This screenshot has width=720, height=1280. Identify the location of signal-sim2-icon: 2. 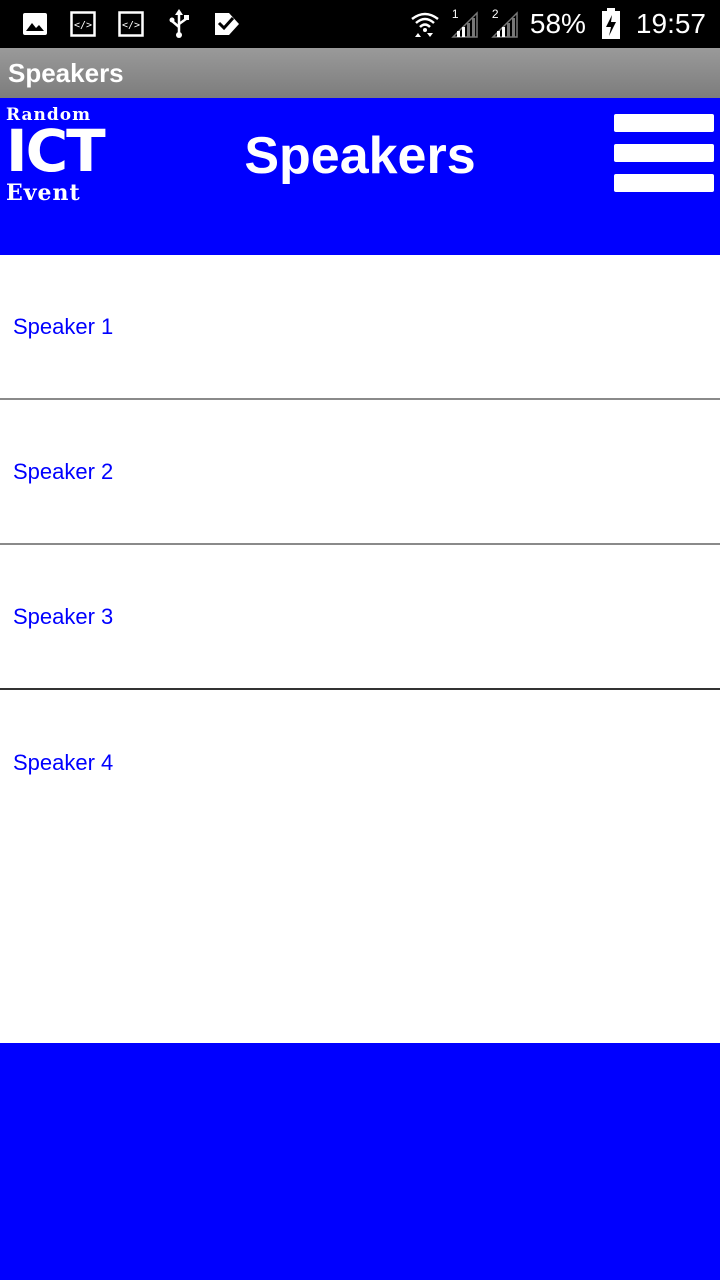
(505, 23).